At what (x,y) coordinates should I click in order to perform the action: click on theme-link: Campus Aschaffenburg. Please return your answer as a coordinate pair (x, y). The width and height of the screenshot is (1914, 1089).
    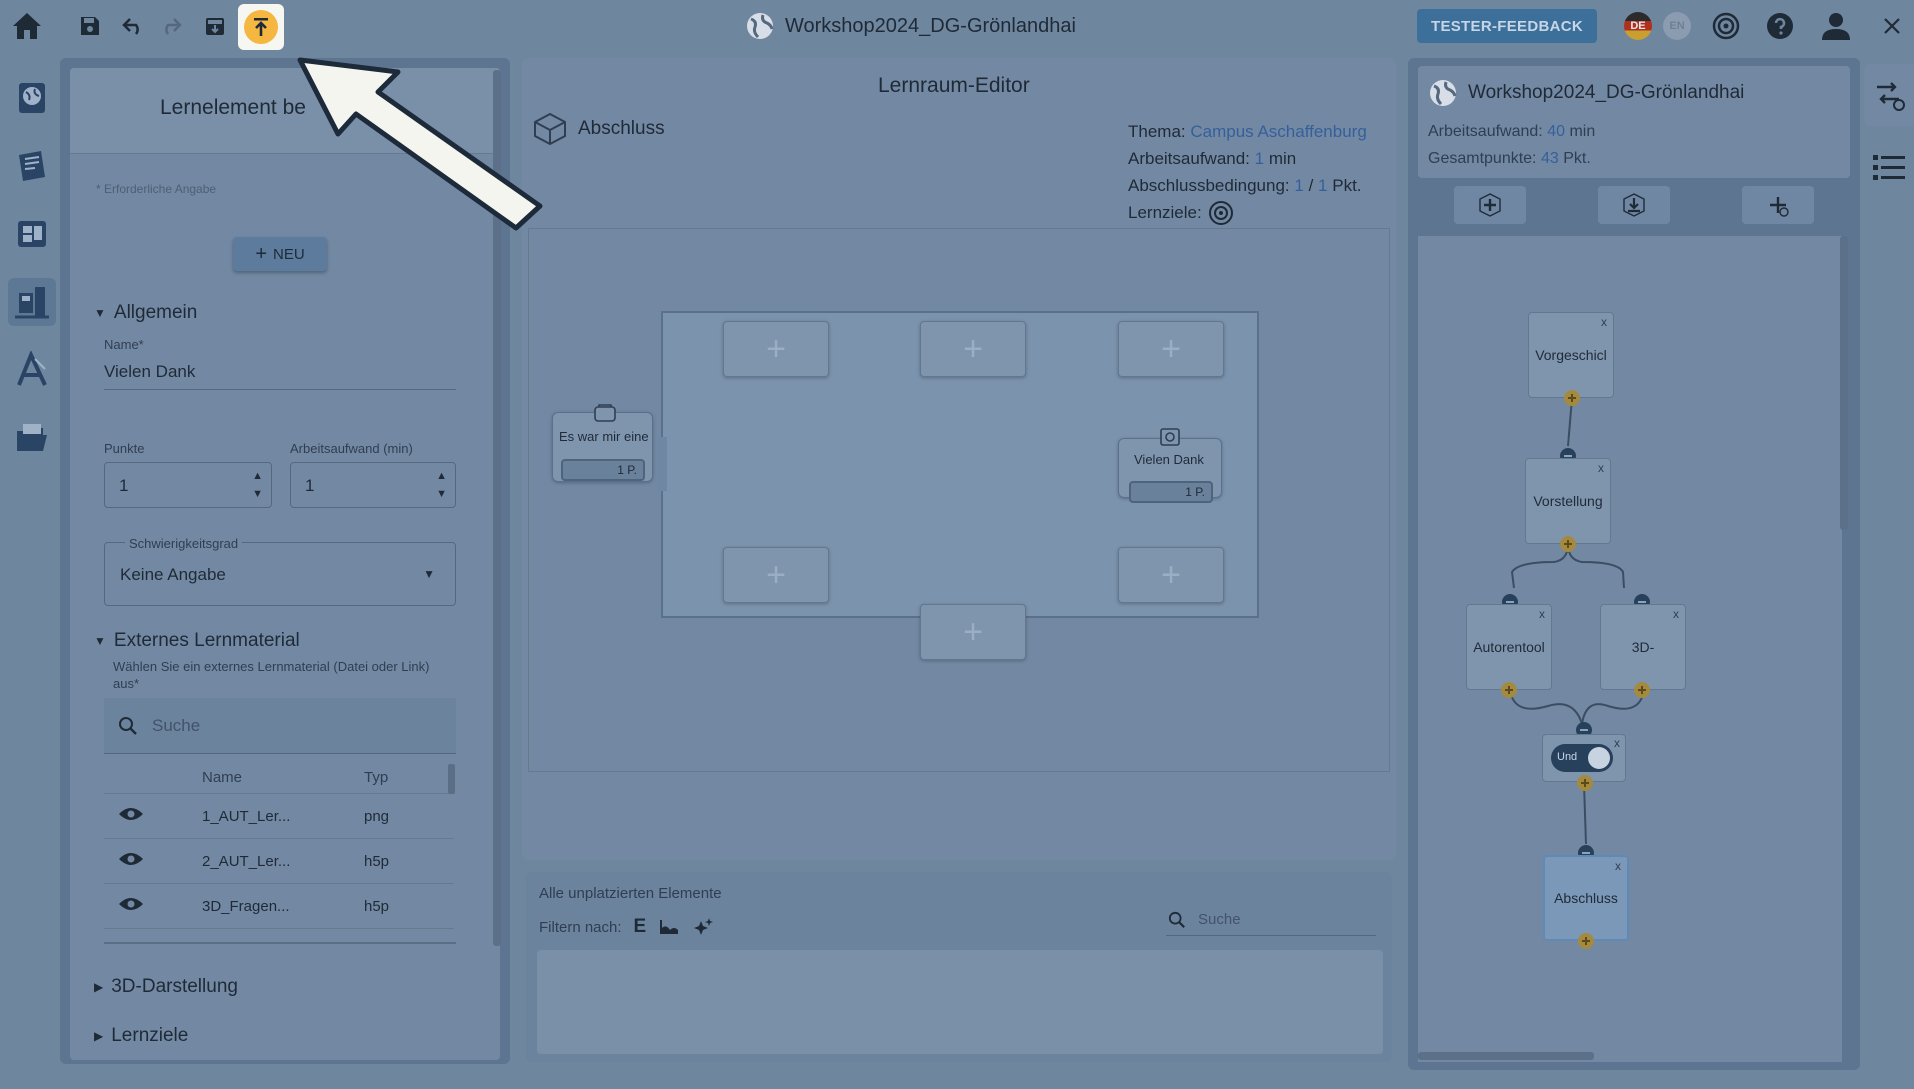
    Looking at the image, I should click on (1278, 131).